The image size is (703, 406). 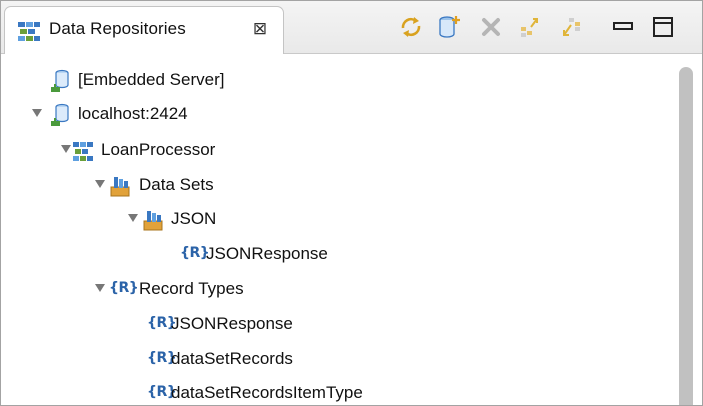 What do you see at coordinates (232, 358) in the screenshot?
I see `tree-label: dataSetRecords` at bounding box center [232, 358].